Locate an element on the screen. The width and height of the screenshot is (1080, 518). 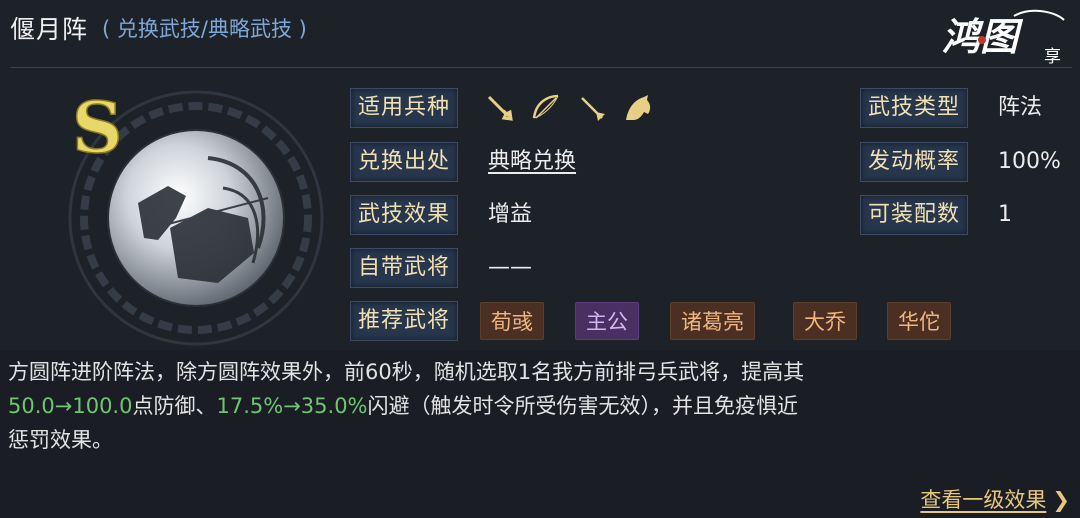
recommend-tag: 大乔 is located at coordinates (825, 321).